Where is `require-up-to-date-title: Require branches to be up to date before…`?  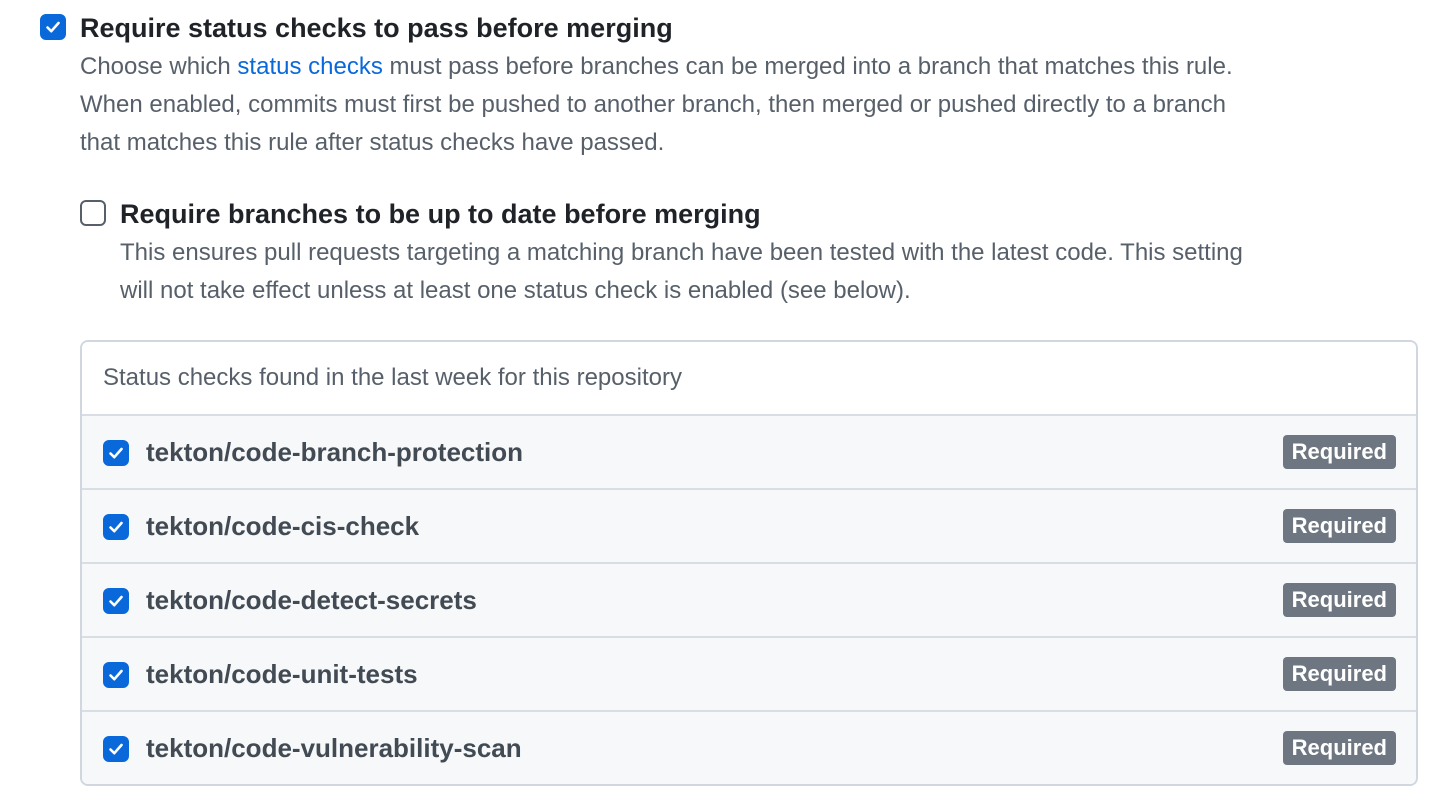 require-up-to-date-title: Require branches to be up to date before… is located at coordinates (440, 214).